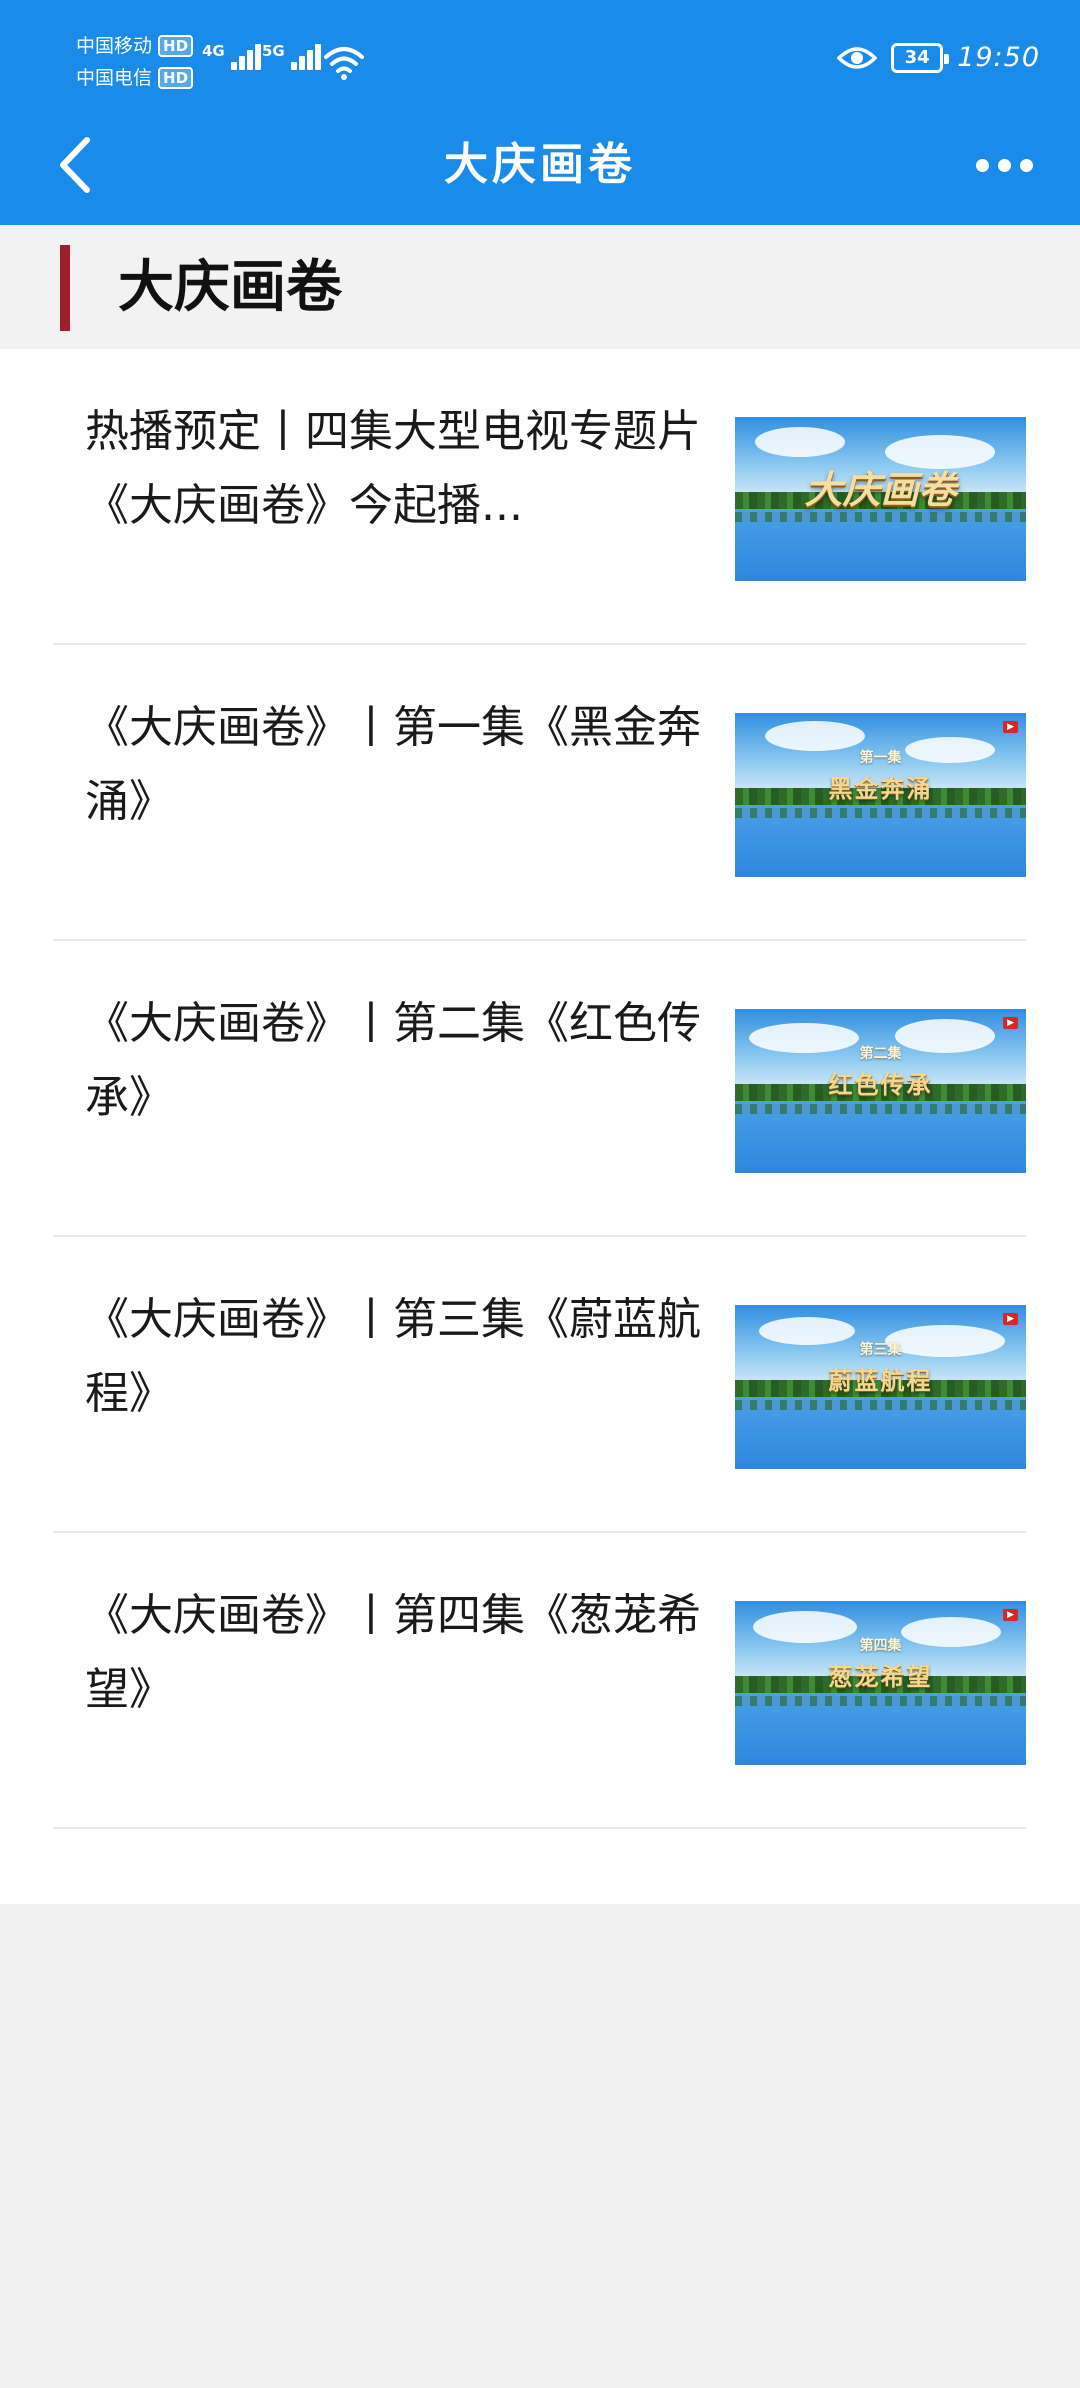  Describe the element at coordinates (393, 764) in the screenshot. I see `article-title: 《大庆画卷》丨第一集《黑金奔涌》` at that location.